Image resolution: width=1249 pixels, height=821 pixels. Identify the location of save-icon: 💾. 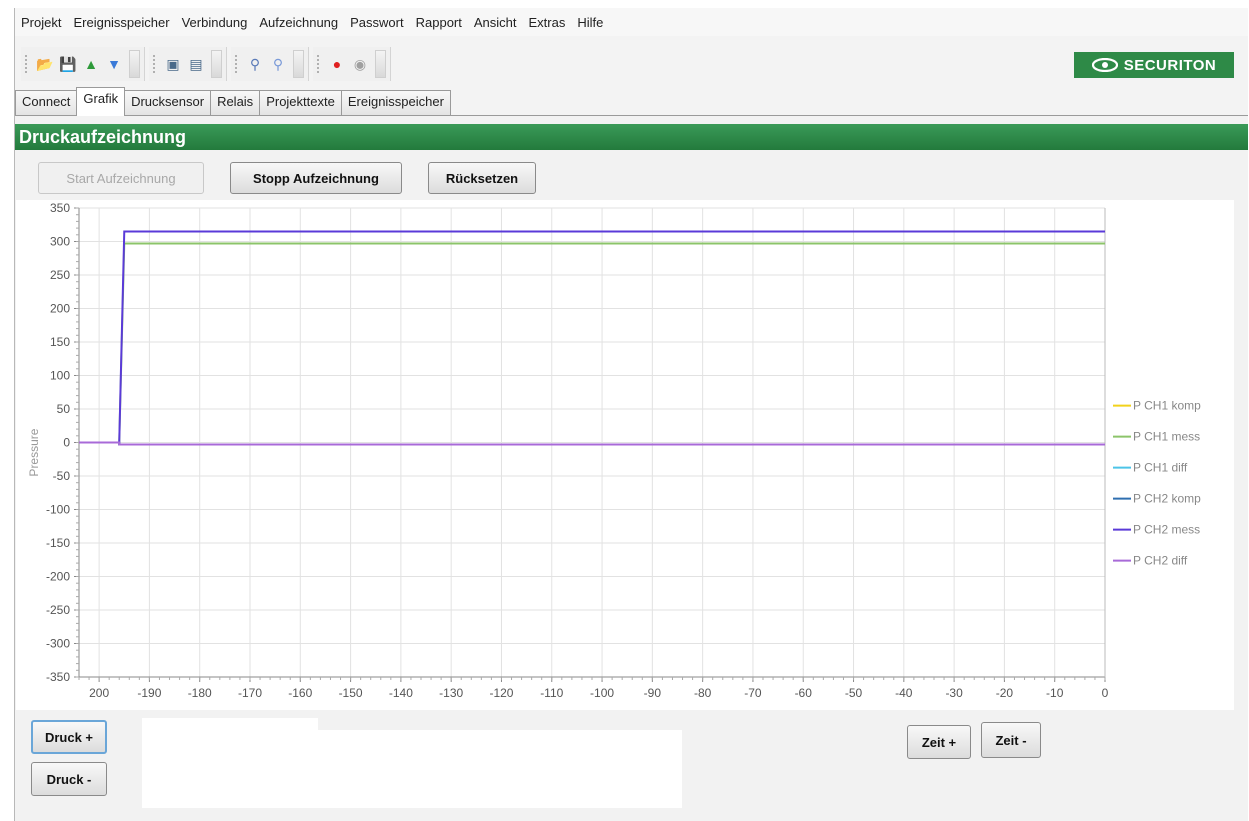
(68, 64).